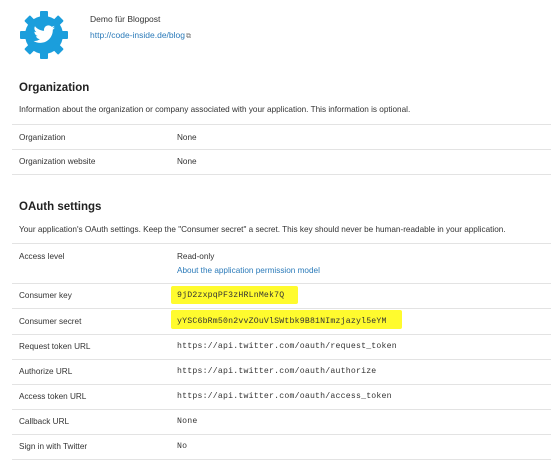  I want to click on oauth-heading: OAuth settings, so click(60, 207).